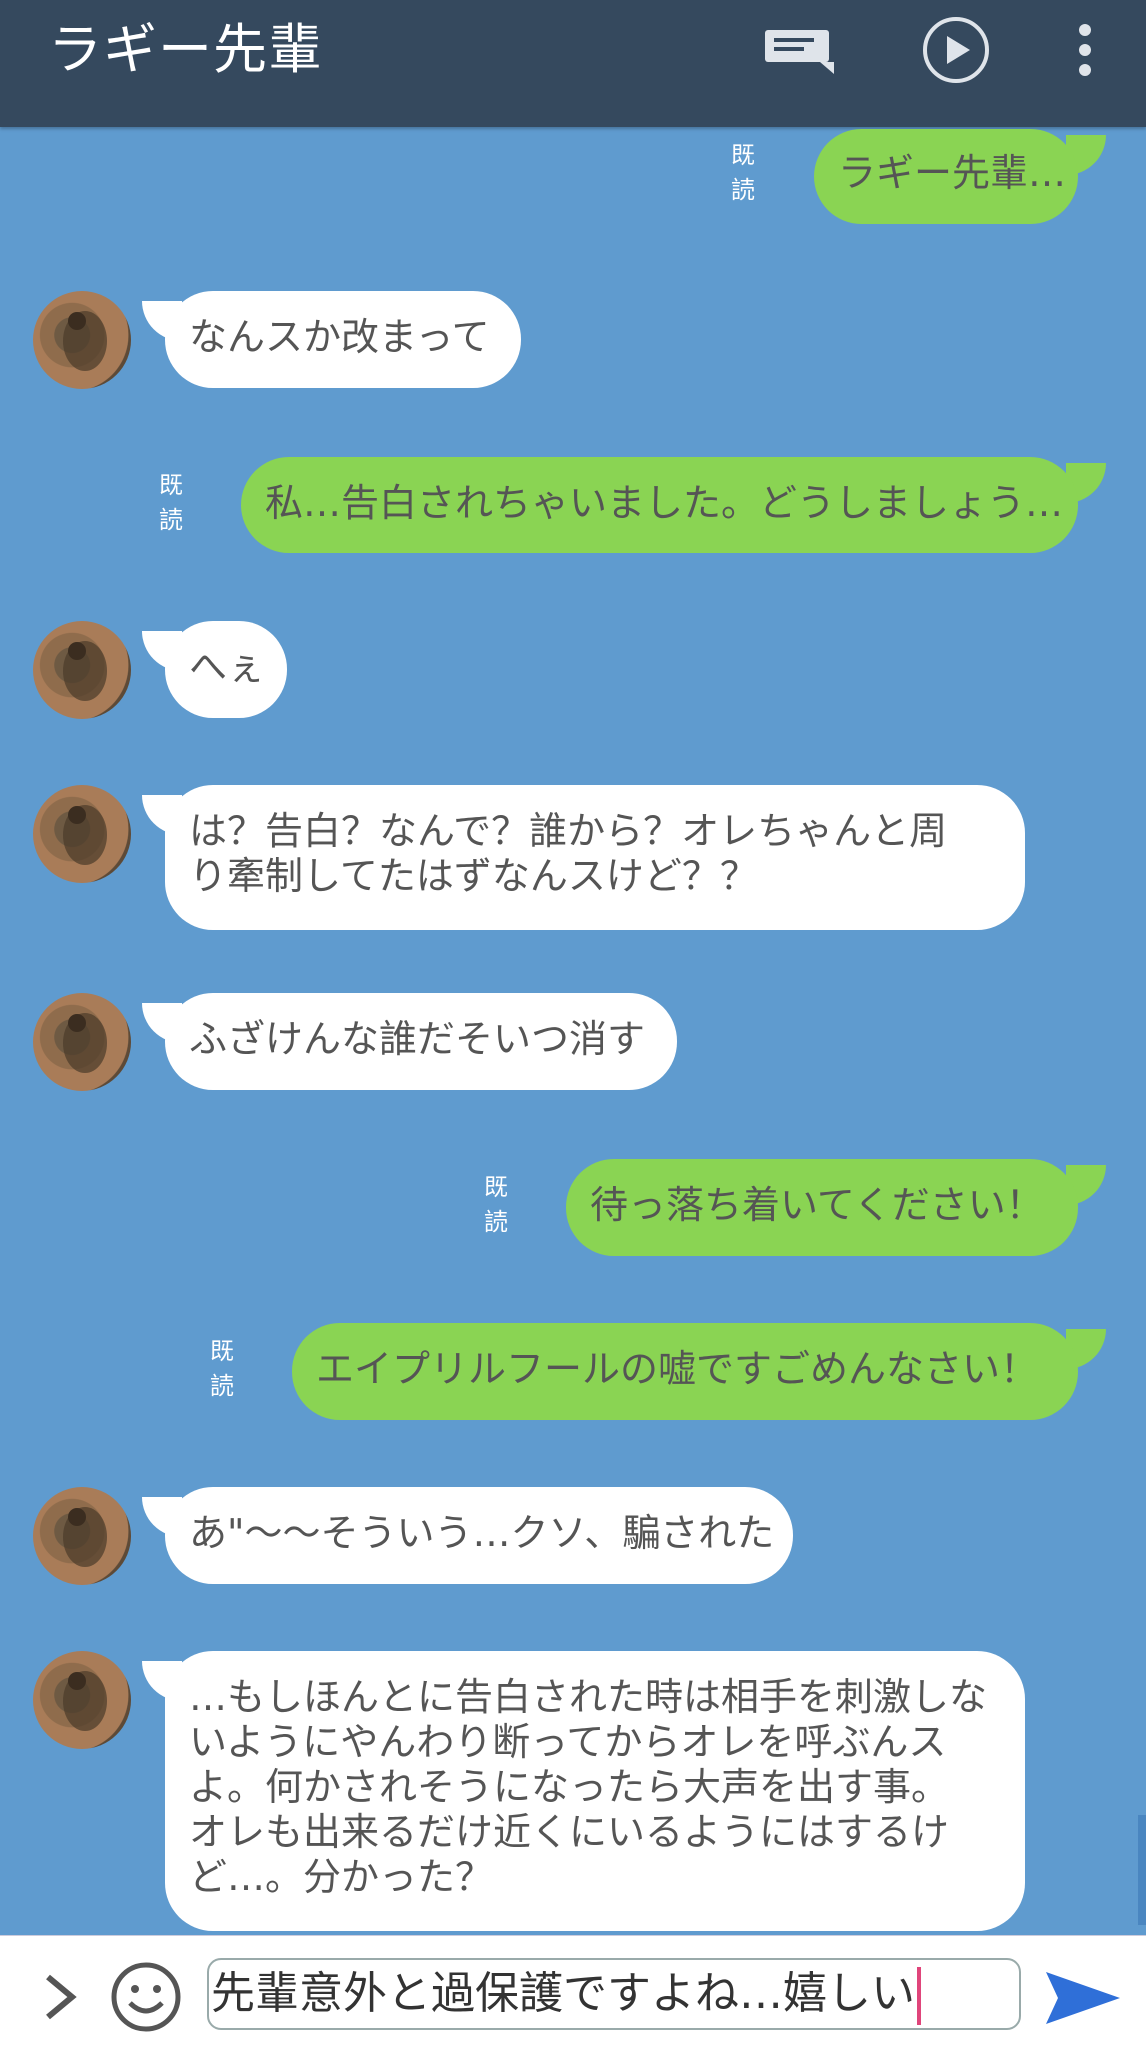 This screenshot has height=2049, width=1146. Describe the element at coordinates (146, 1997) in the screenshot. I see `emoji-icon` at that location.